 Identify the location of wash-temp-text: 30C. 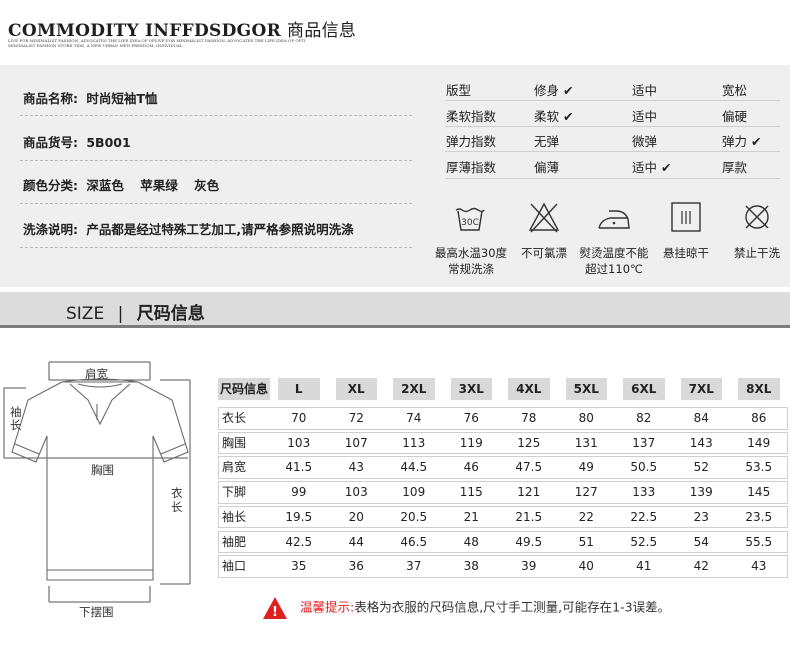
(470, 223).